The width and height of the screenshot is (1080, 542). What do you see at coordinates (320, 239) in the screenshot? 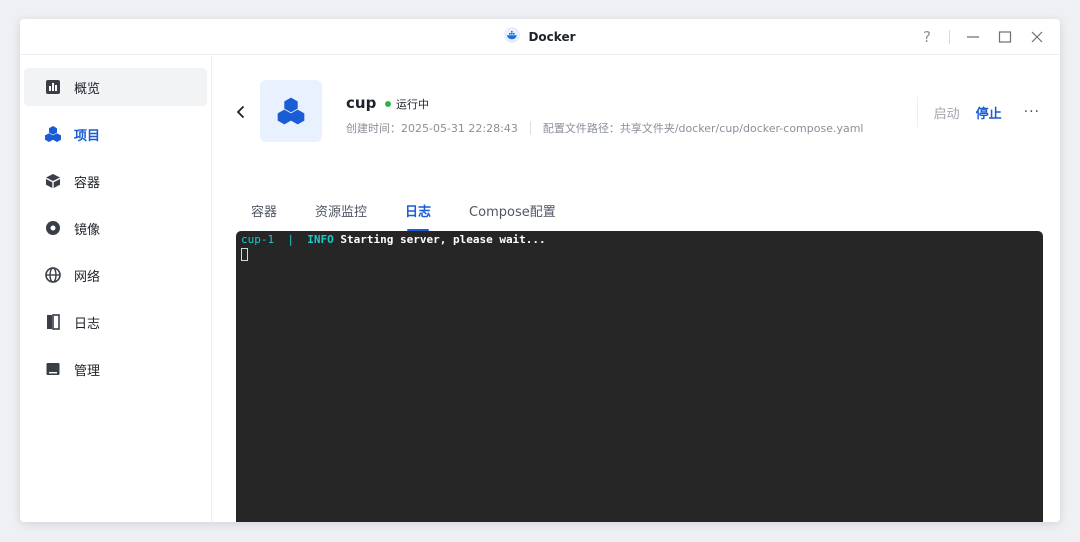
I see `log-level: INFO` at bounding box center [320, 239].